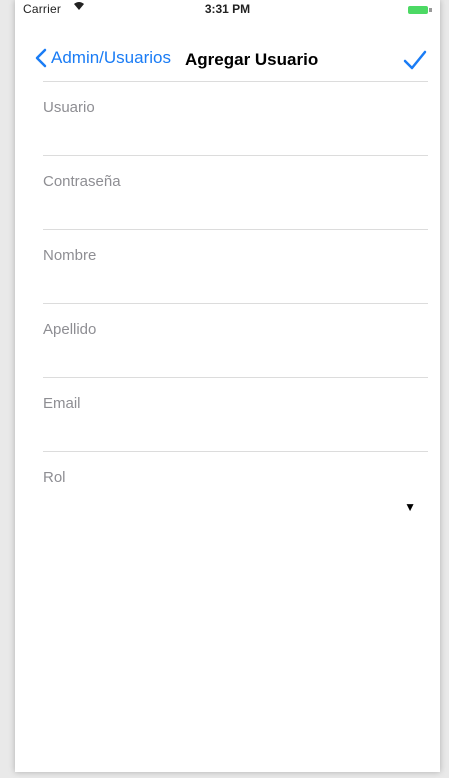 Image resolution: width=449 pixels, height=778 pixels. Describe the element at coordinates (235, 492) in the screenshot. I see `field-rol: Rol ▼` at that location.